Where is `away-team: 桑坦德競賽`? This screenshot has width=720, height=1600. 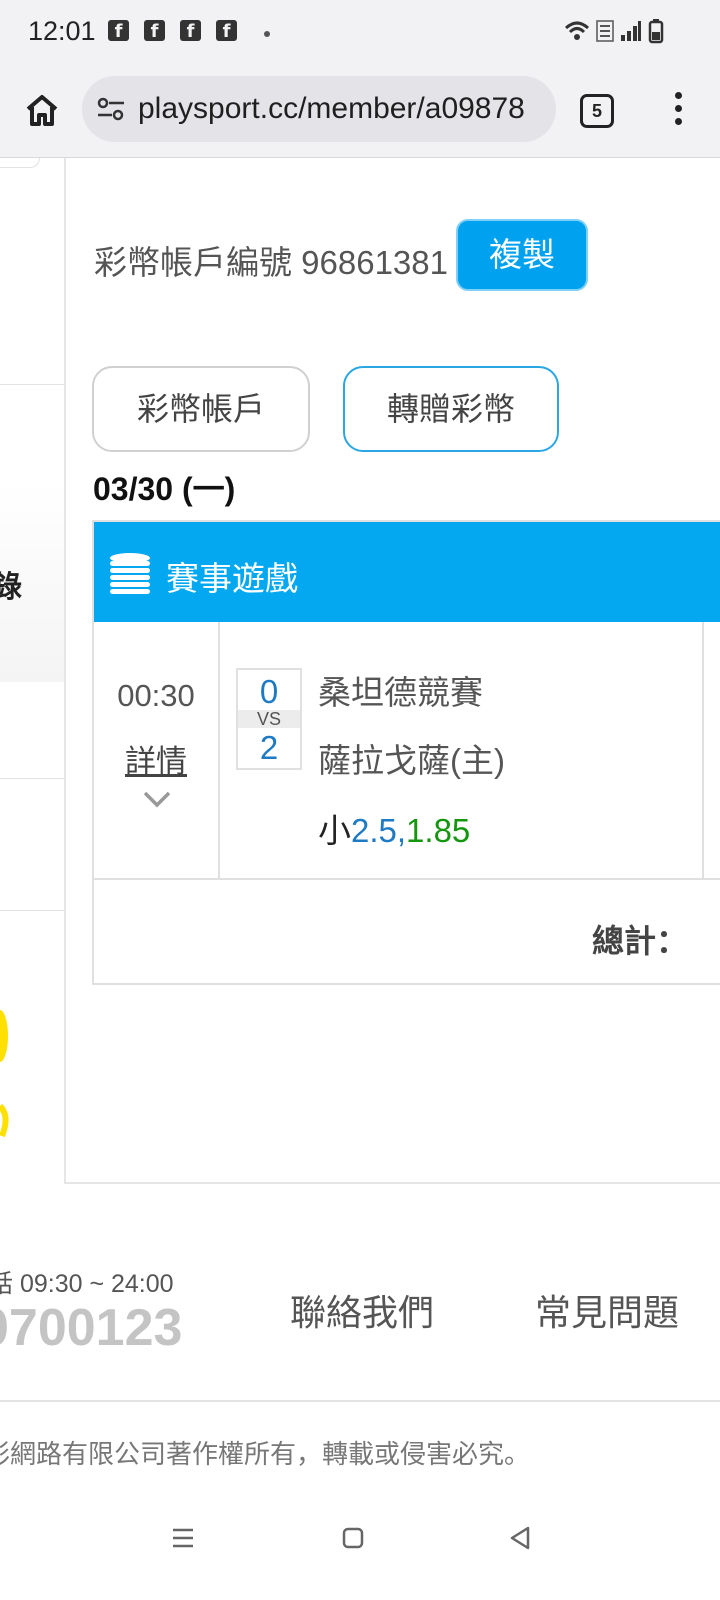
away-team: 桑坦德競賽 is located at coordinates (400, 692).